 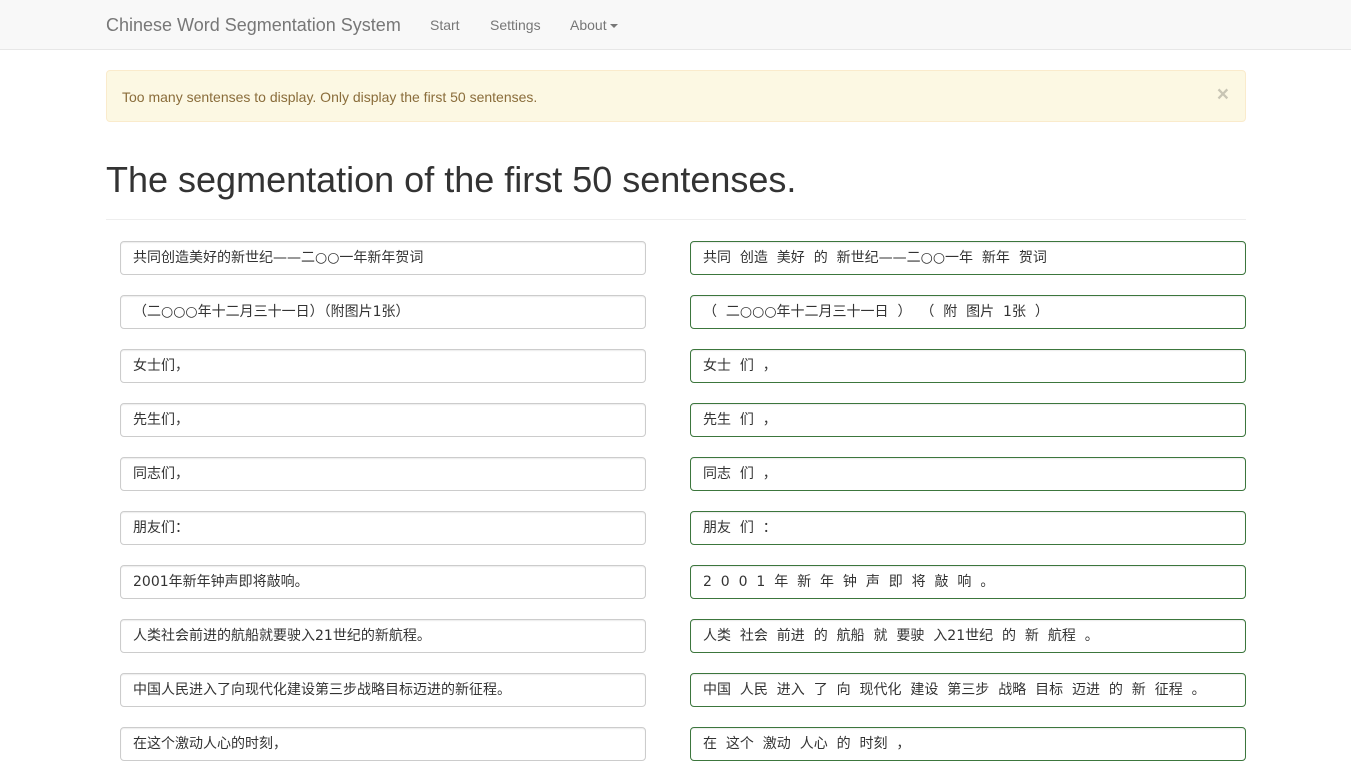 What do you see at coordinates (968, 366) in the screenshot?
I see `segmented-sentence-field: 女士 们 ，` at bounding box center [968, 366].